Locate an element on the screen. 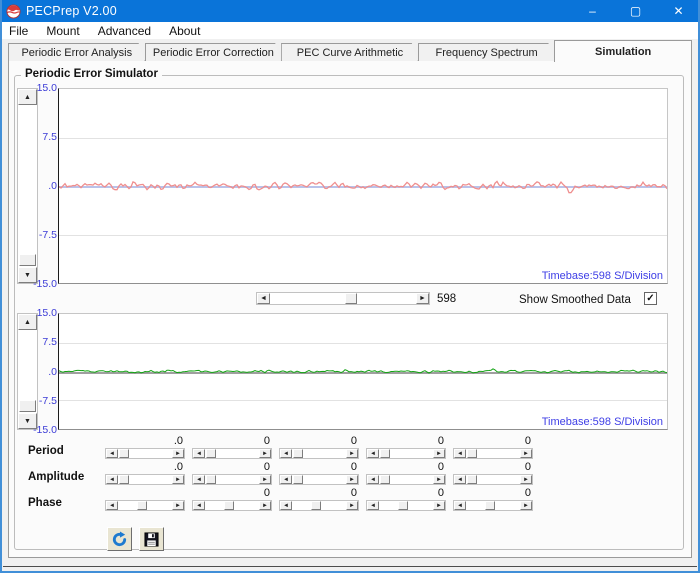  period-slider-3: ◄ ► is located at coordinates (319, 453).